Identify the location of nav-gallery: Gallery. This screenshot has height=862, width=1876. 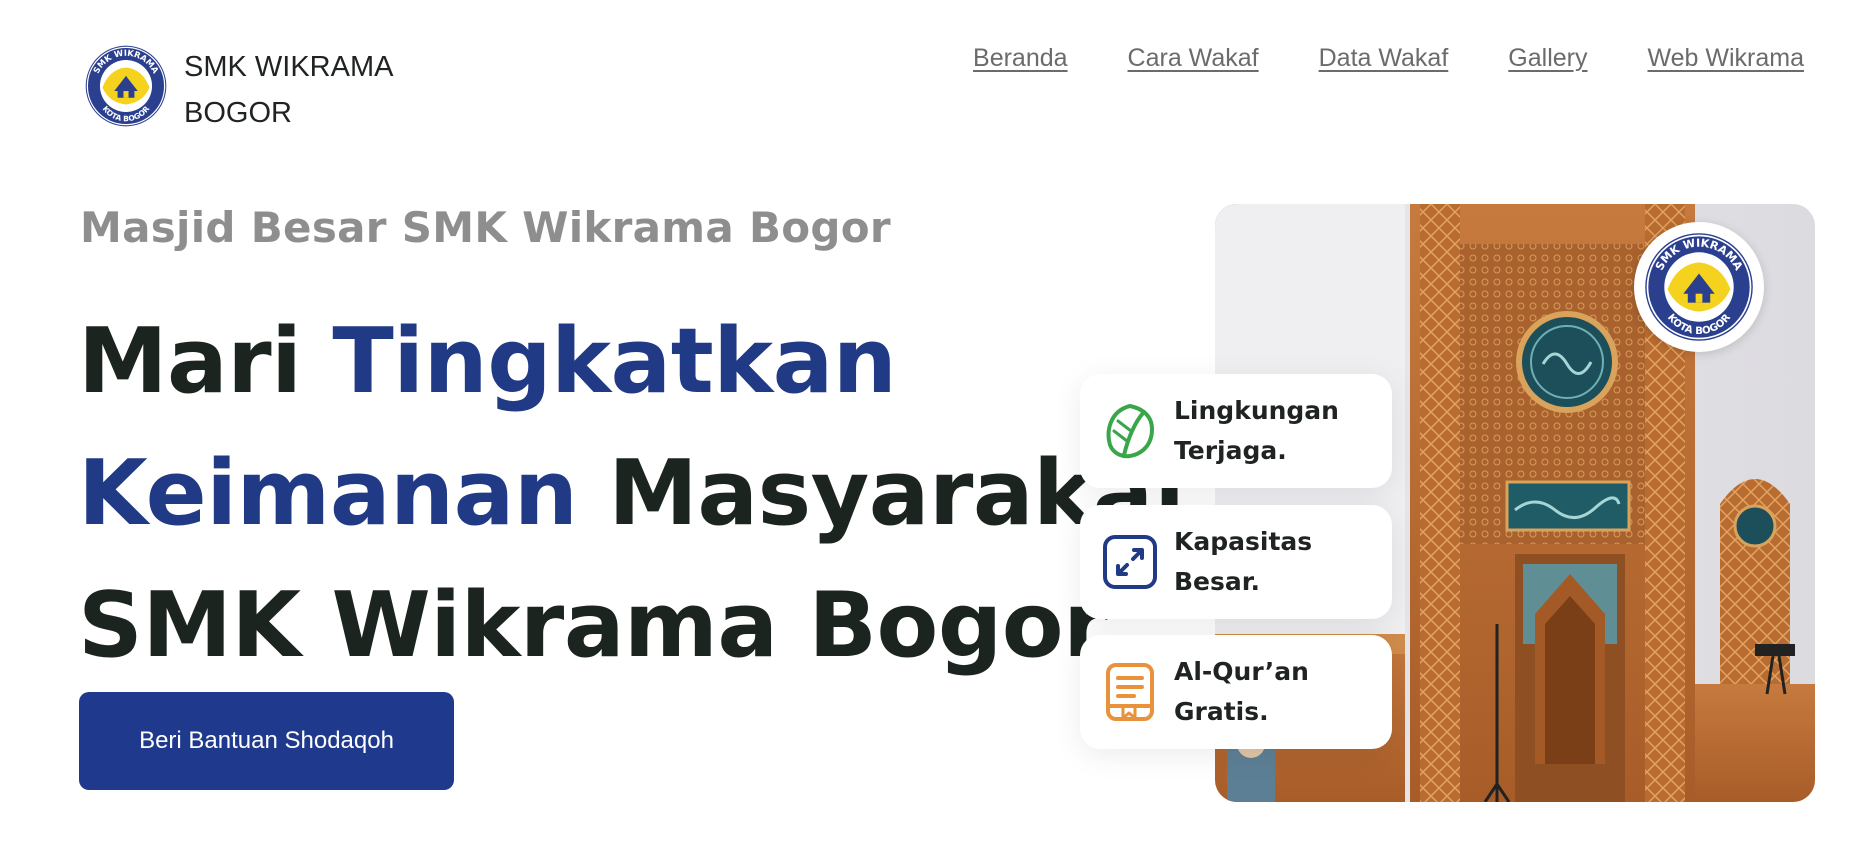
(1547, 58).